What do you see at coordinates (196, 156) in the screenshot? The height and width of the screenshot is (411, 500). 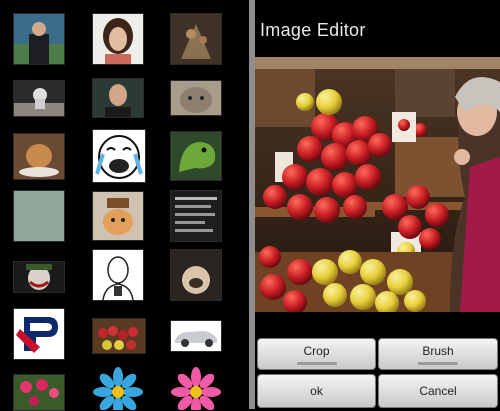 I see `thumbnail-green-dinosaur` at bounding box center [196, 156].